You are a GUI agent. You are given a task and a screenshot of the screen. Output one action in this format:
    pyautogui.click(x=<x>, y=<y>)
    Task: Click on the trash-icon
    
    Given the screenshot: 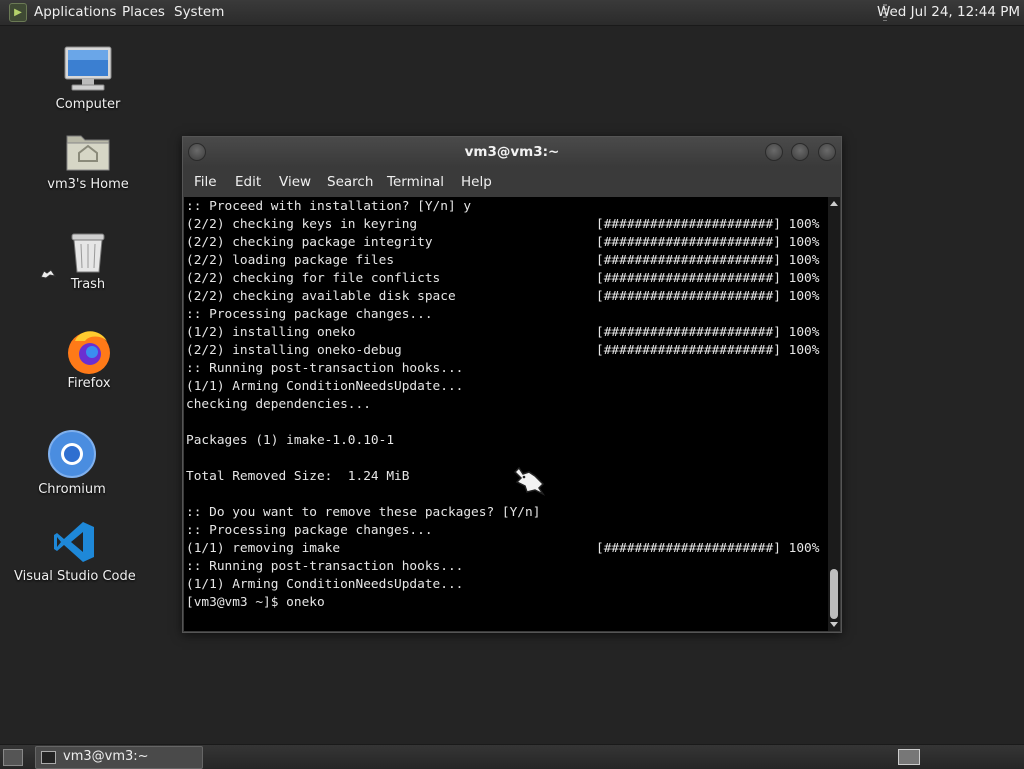 What is the action you would take?
    pyautogui.click(x=88, y=253)
    